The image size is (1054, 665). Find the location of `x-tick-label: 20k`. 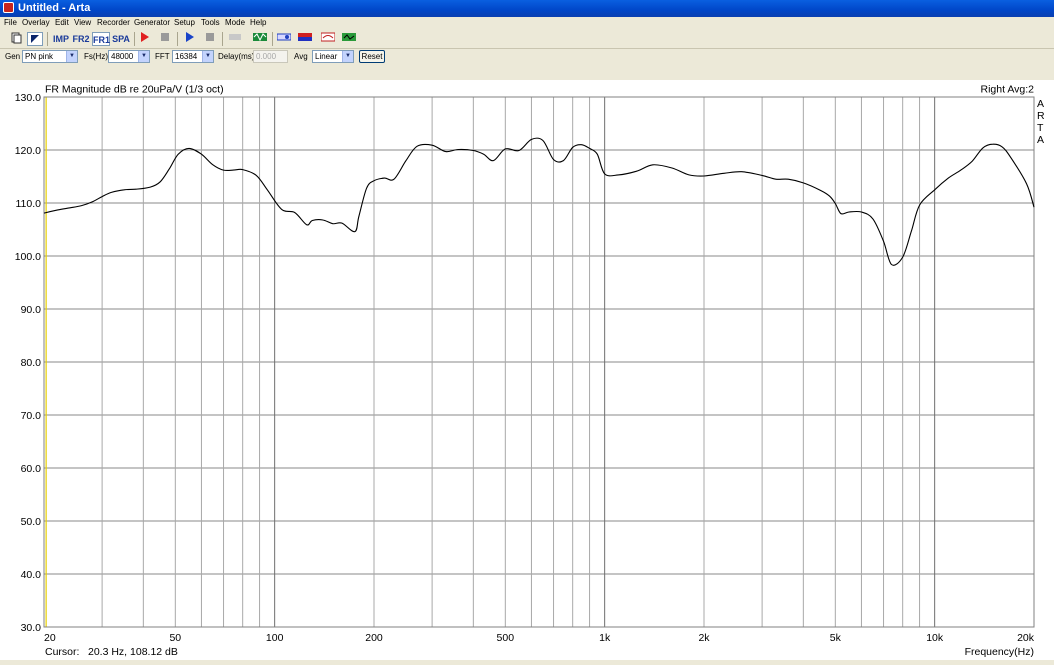

x-tick-label: 20k is located at coordinates (1026, 638).